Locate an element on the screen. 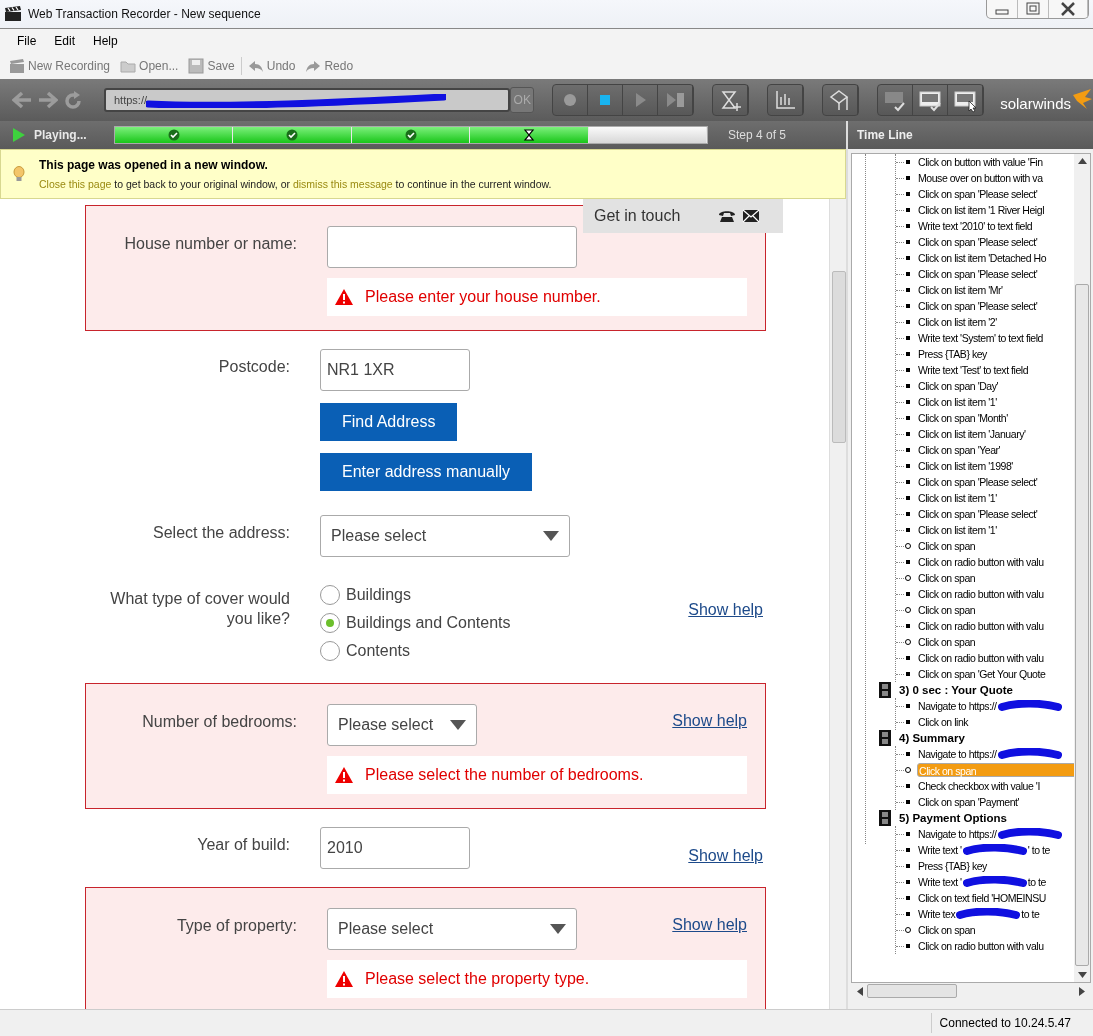 The height and width of the screenshot is (1036, 1093). window-title: Web Transaction Recorder - New sequence is located at coordinates (145, 14).